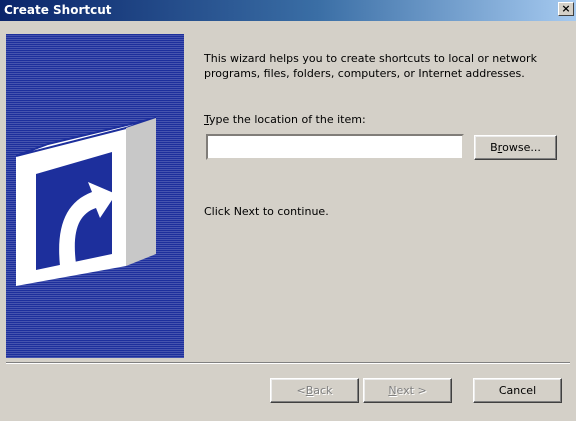 This screenshot has height=421, width=576. What do you see at coordinates (392, 390) in the screenshot?
I see `next-label-accel: N` at bounding box center [392, 390].